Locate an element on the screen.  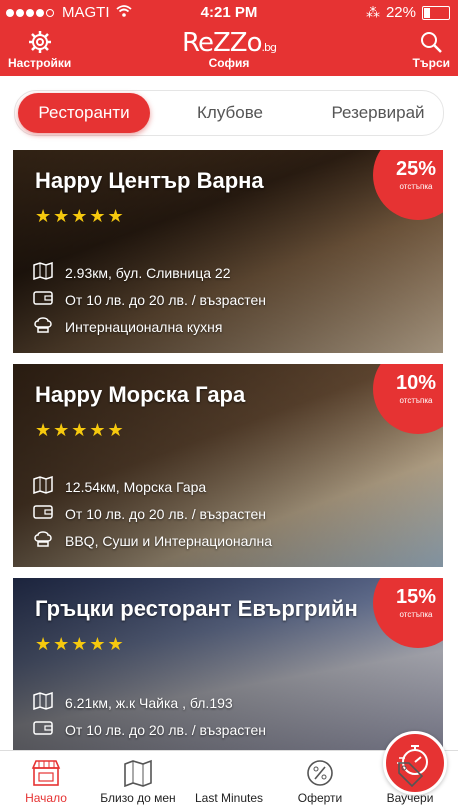
discount-percent: 15% is located at coordinates (416, 597).